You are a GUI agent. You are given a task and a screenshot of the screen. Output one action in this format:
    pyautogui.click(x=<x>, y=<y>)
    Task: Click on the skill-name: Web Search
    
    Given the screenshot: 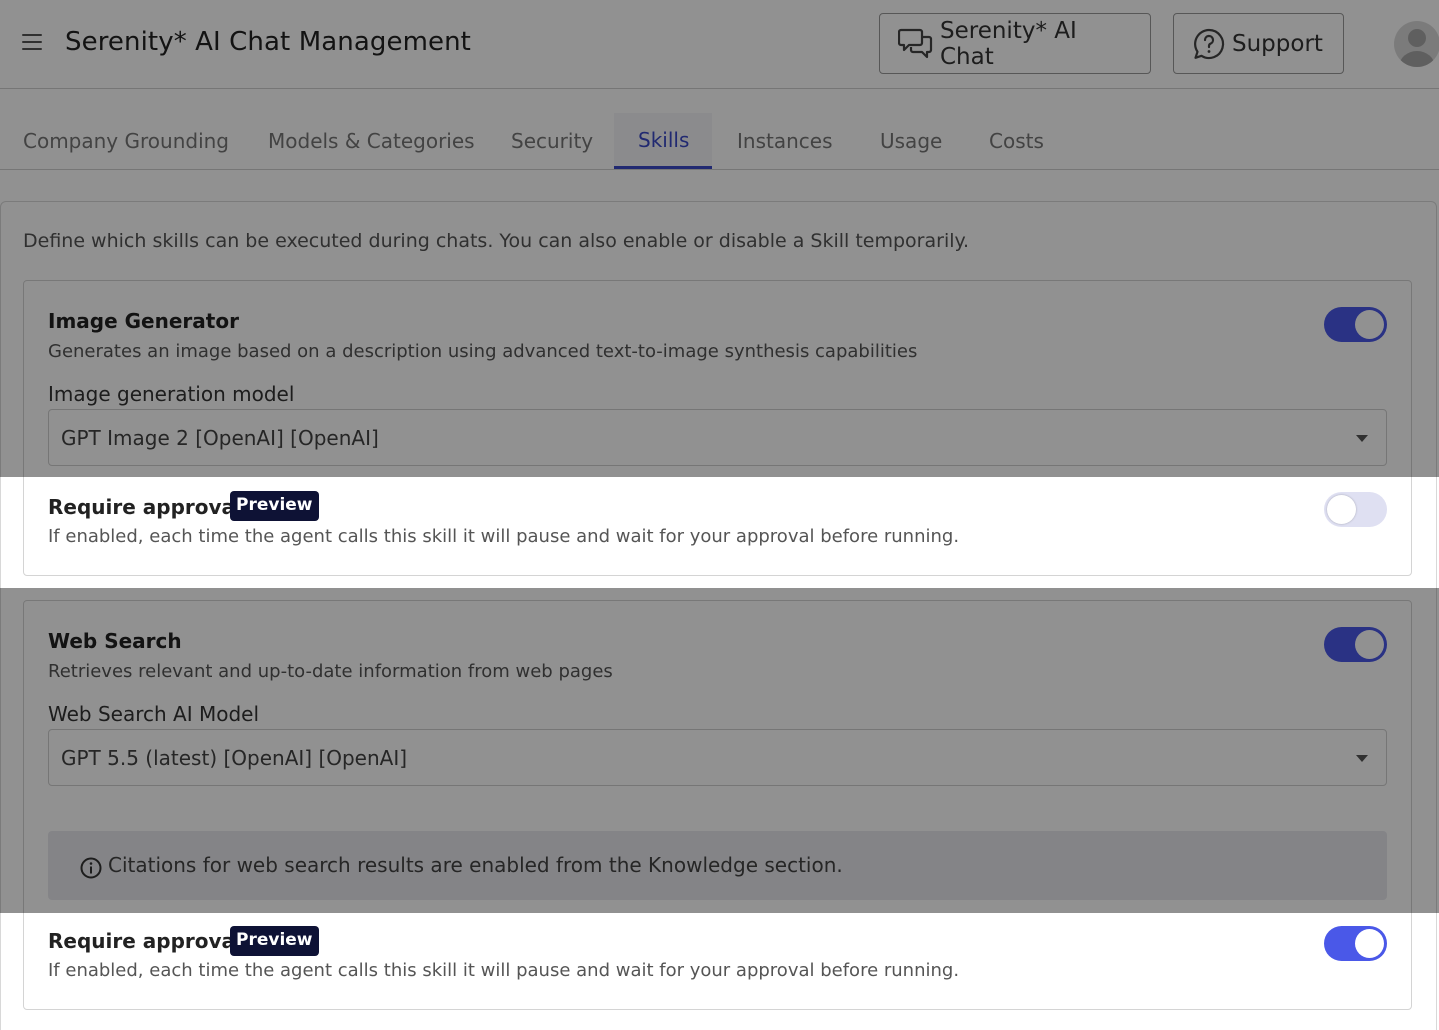 What is the action you would take?
    pyautogui.click(x=115, y=641)
    